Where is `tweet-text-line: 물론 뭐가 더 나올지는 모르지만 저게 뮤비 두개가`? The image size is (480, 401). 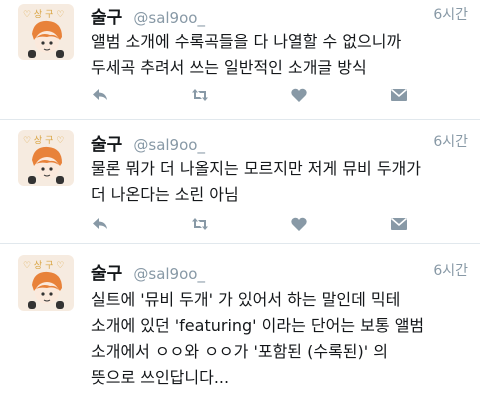 tweet-text-line: 물론 뭐가 더 나올지는 모르지만 저게 뮤비 두개가 is located at coordinates (256, 168).